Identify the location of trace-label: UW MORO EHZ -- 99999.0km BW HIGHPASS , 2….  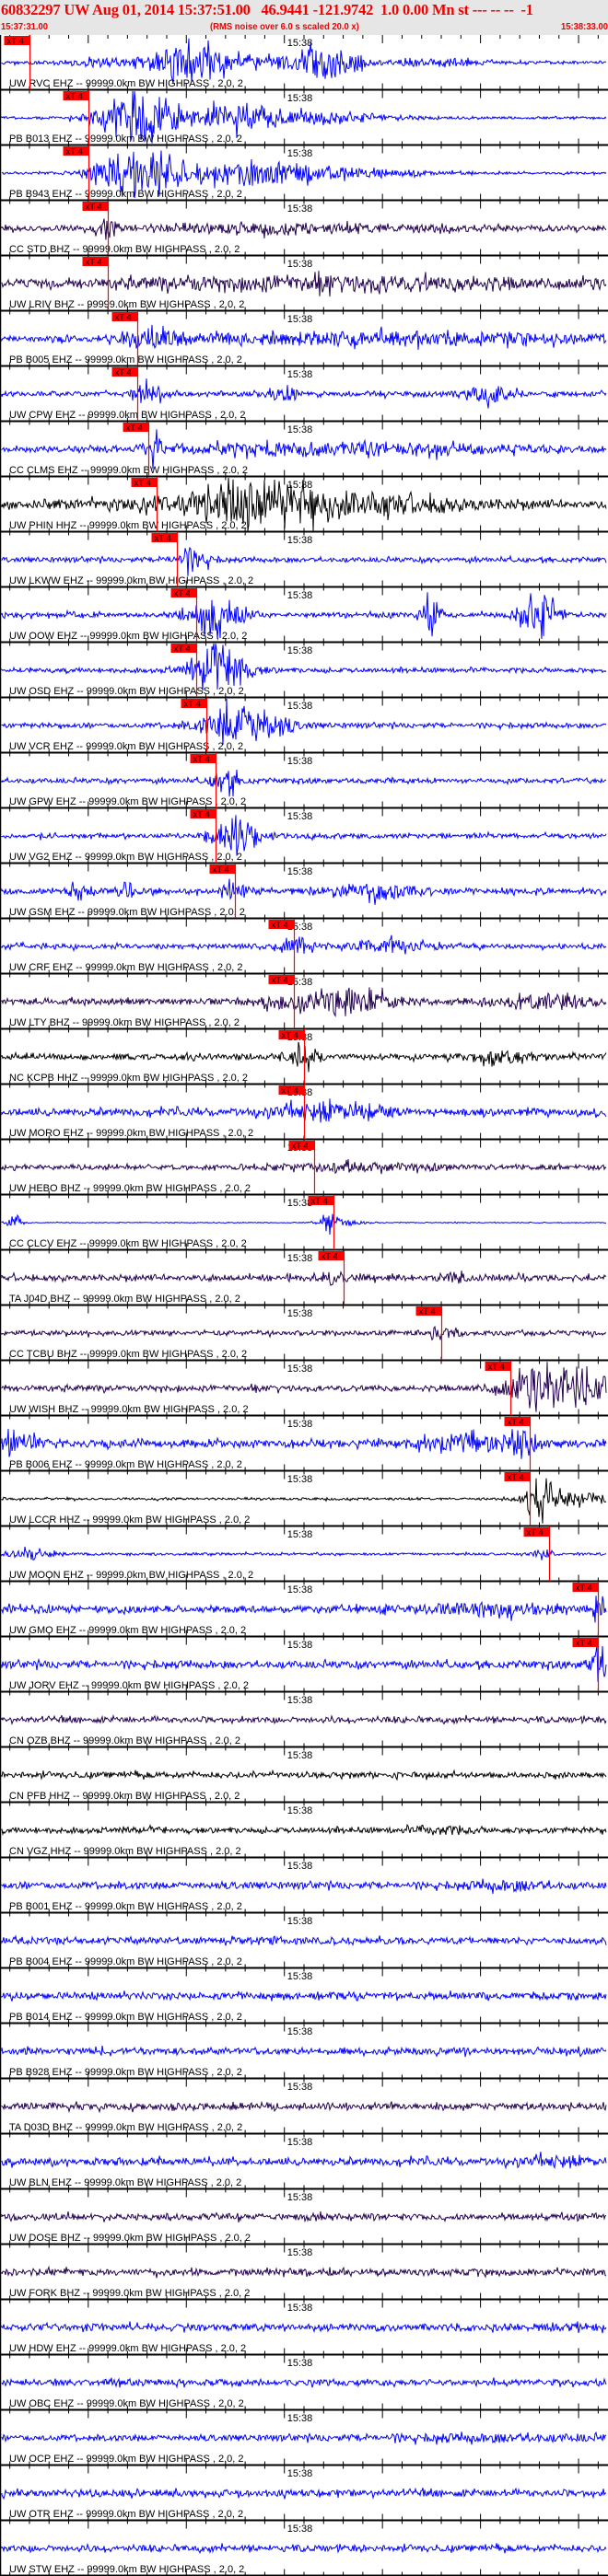
(131, 1133).